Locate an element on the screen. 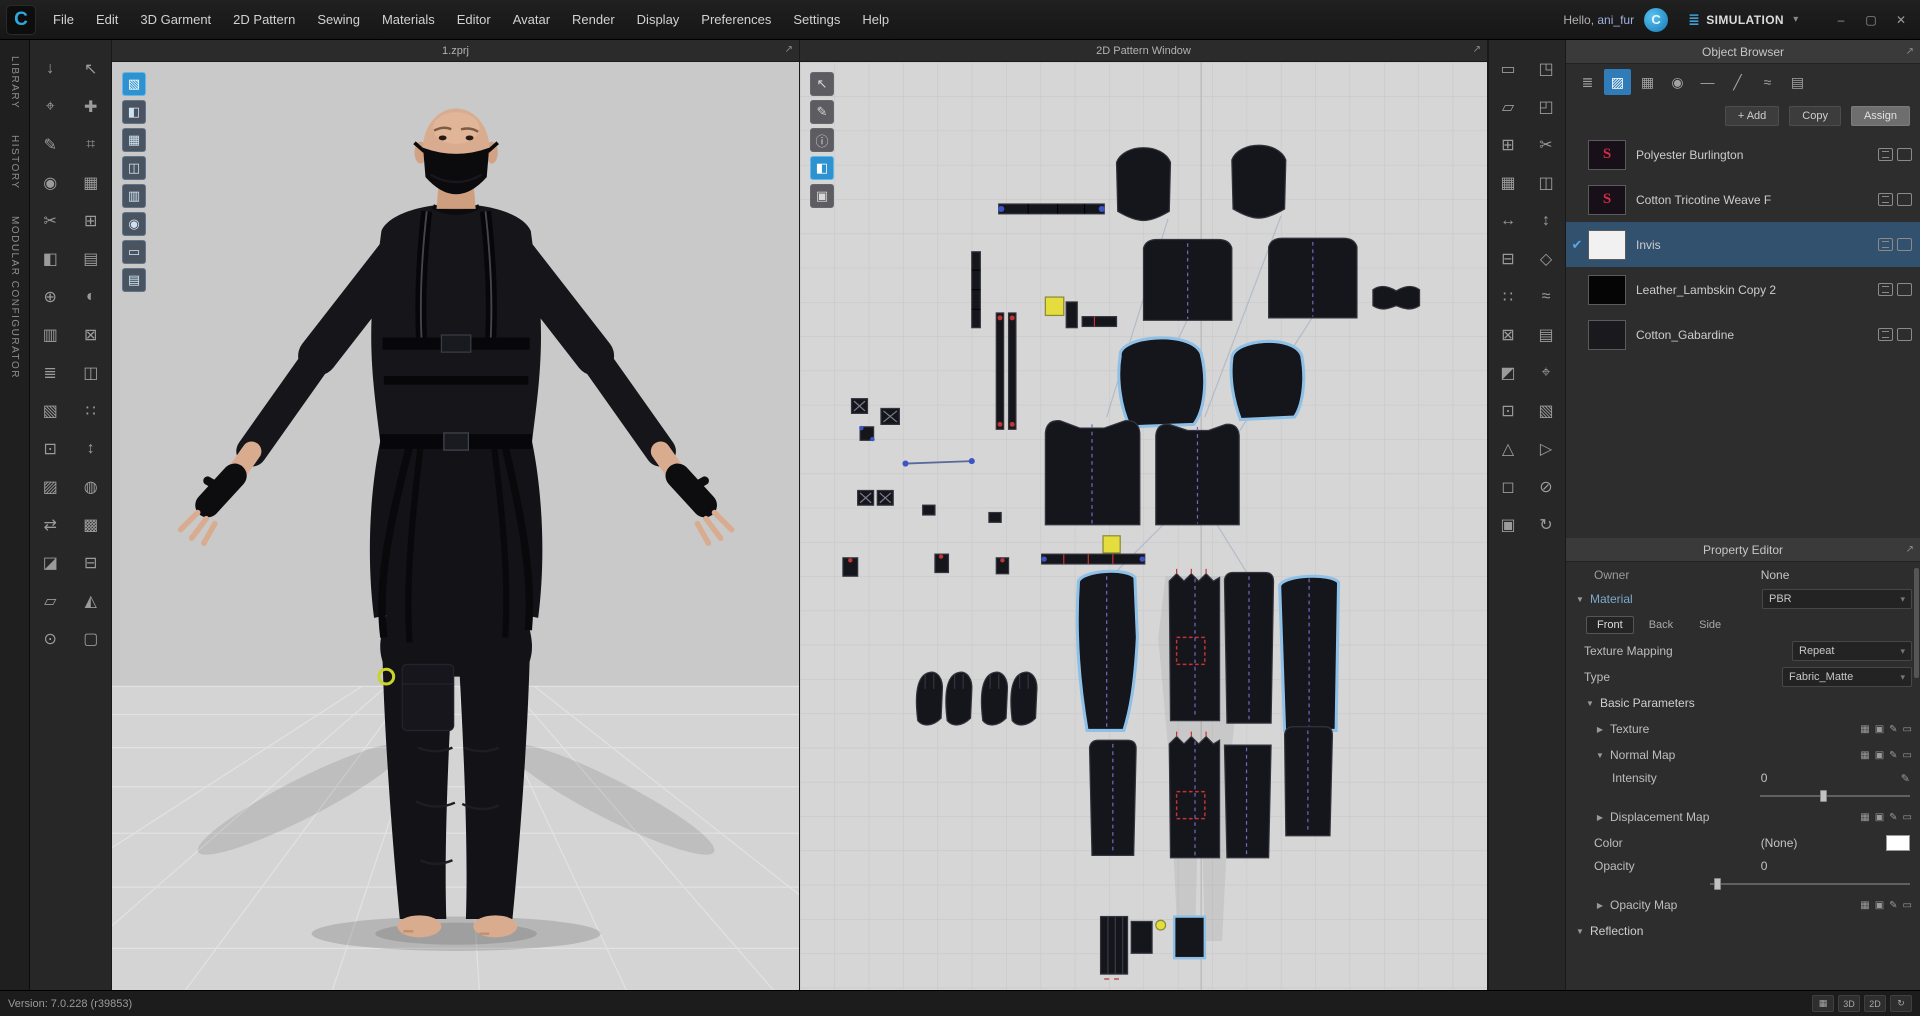 This screenshot has width=1920, height=1016. show-avatar-icon: ▧ is located at coordinates (134, 84).